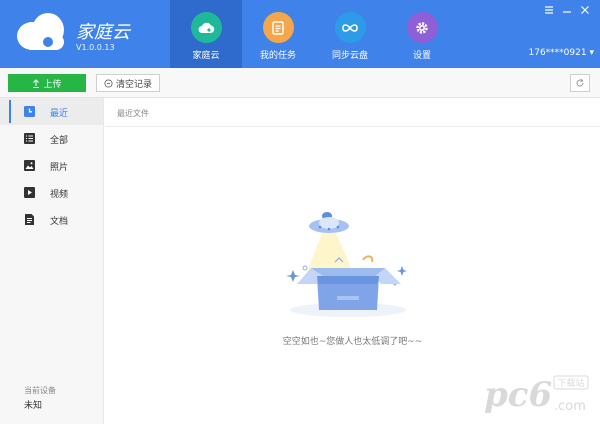  What do you see at coordinates (421, 56) in the screenshot?
I see `nav-label: 设置` at bounding box center [421, 56].